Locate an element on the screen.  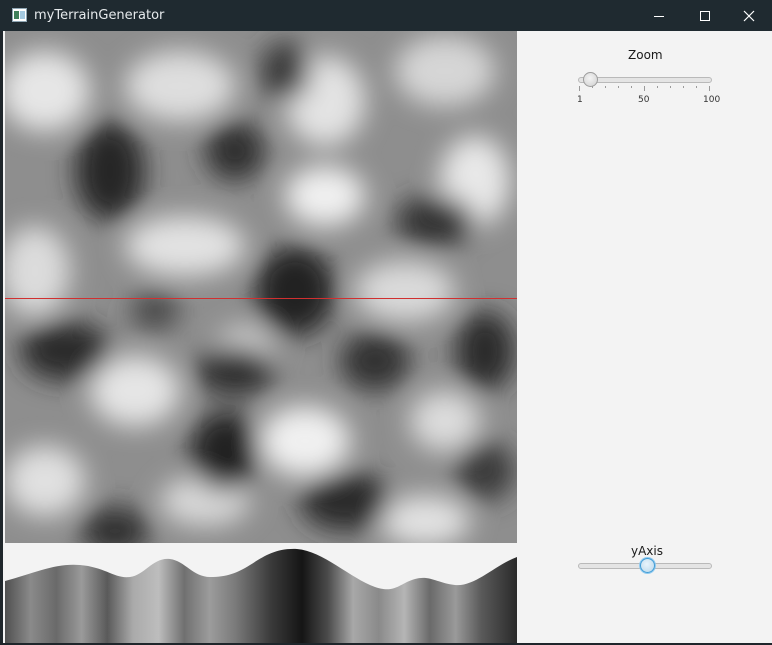
zoom-tick-label-max: 100 is located at coordinates (712, 100).